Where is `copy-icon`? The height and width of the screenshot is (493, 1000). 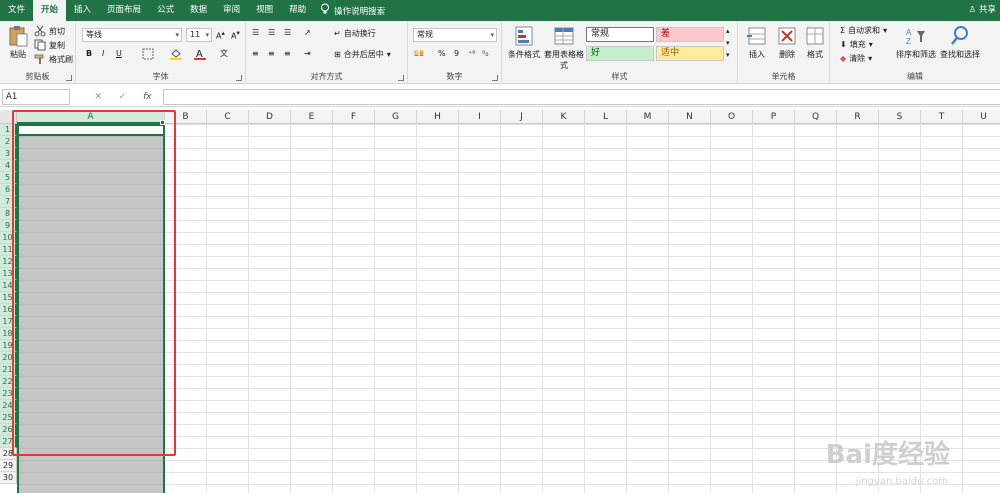
copy-icon is located at coordinates (40, 45).